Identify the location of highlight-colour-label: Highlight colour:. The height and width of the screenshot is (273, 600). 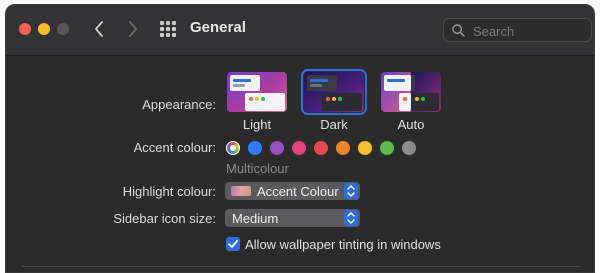
(169, 191).